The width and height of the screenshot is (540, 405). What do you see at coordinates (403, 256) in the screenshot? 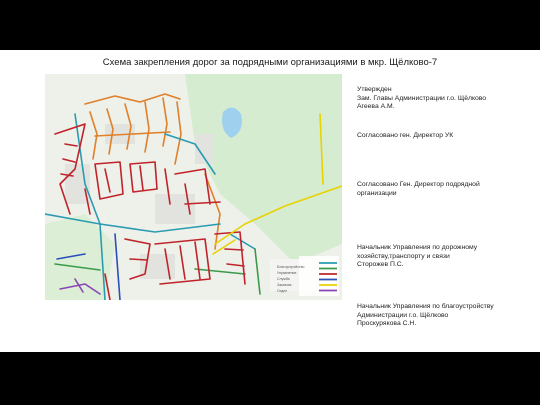
I see `approval-line: хозяйству,транспорту и связи` at bounding box center [403, 256].